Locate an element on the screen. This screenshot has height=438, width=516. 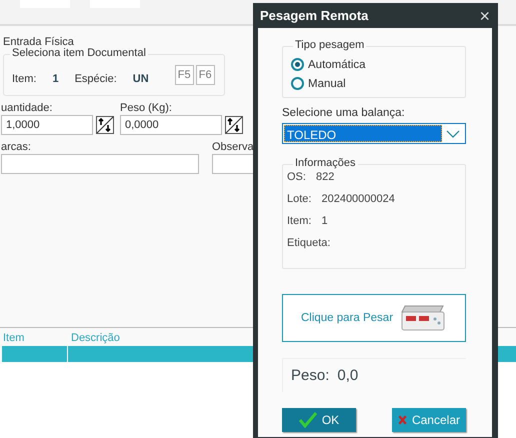
radio-option: Automática is located at coordinates (378, 64).